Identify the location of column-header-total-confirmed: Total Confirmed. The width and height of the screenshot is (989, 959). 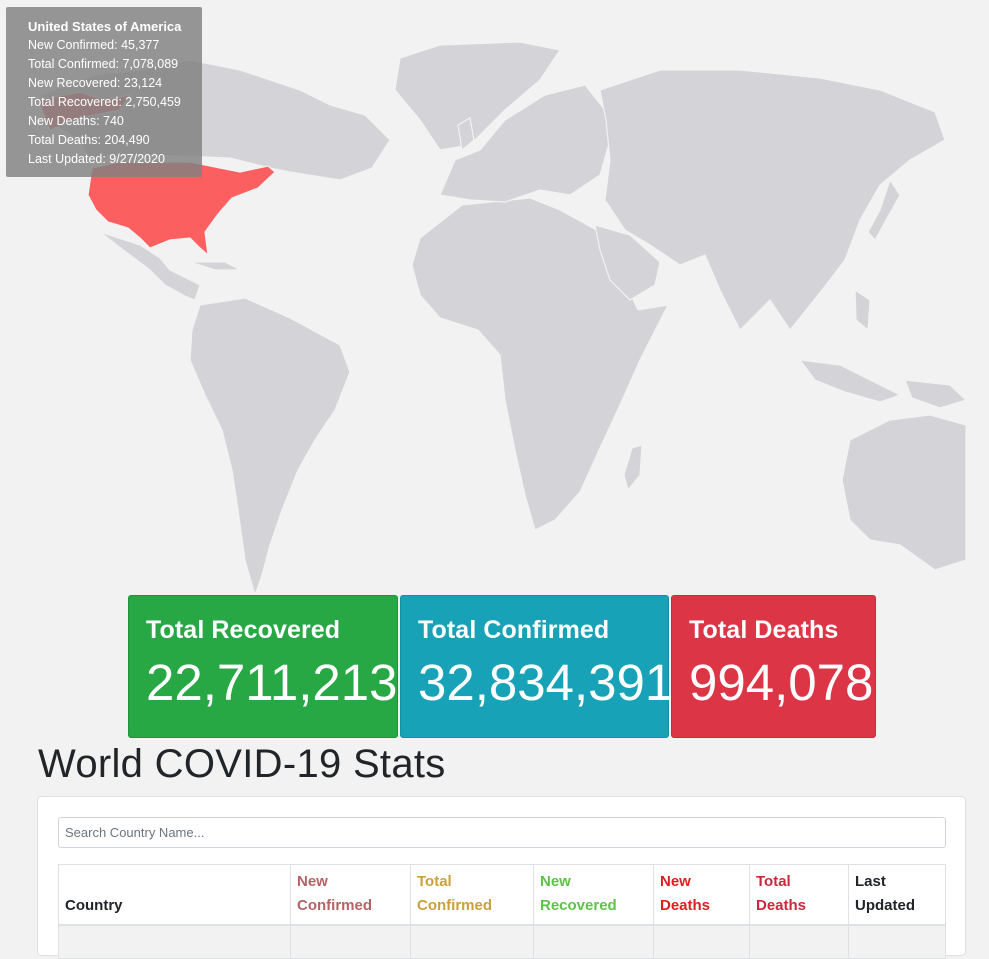
(472, 895).